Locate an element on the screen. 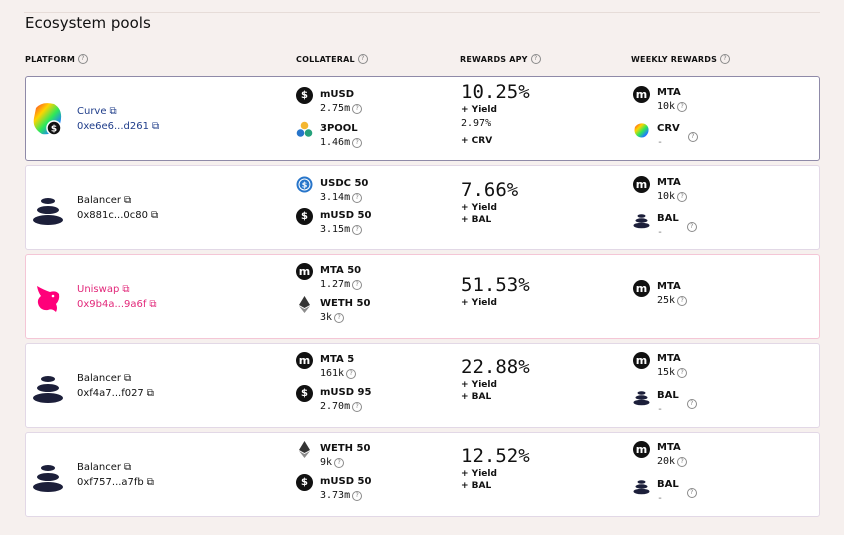  platform-link: Uniswap ⧉ is located at coordinates (103, 289).